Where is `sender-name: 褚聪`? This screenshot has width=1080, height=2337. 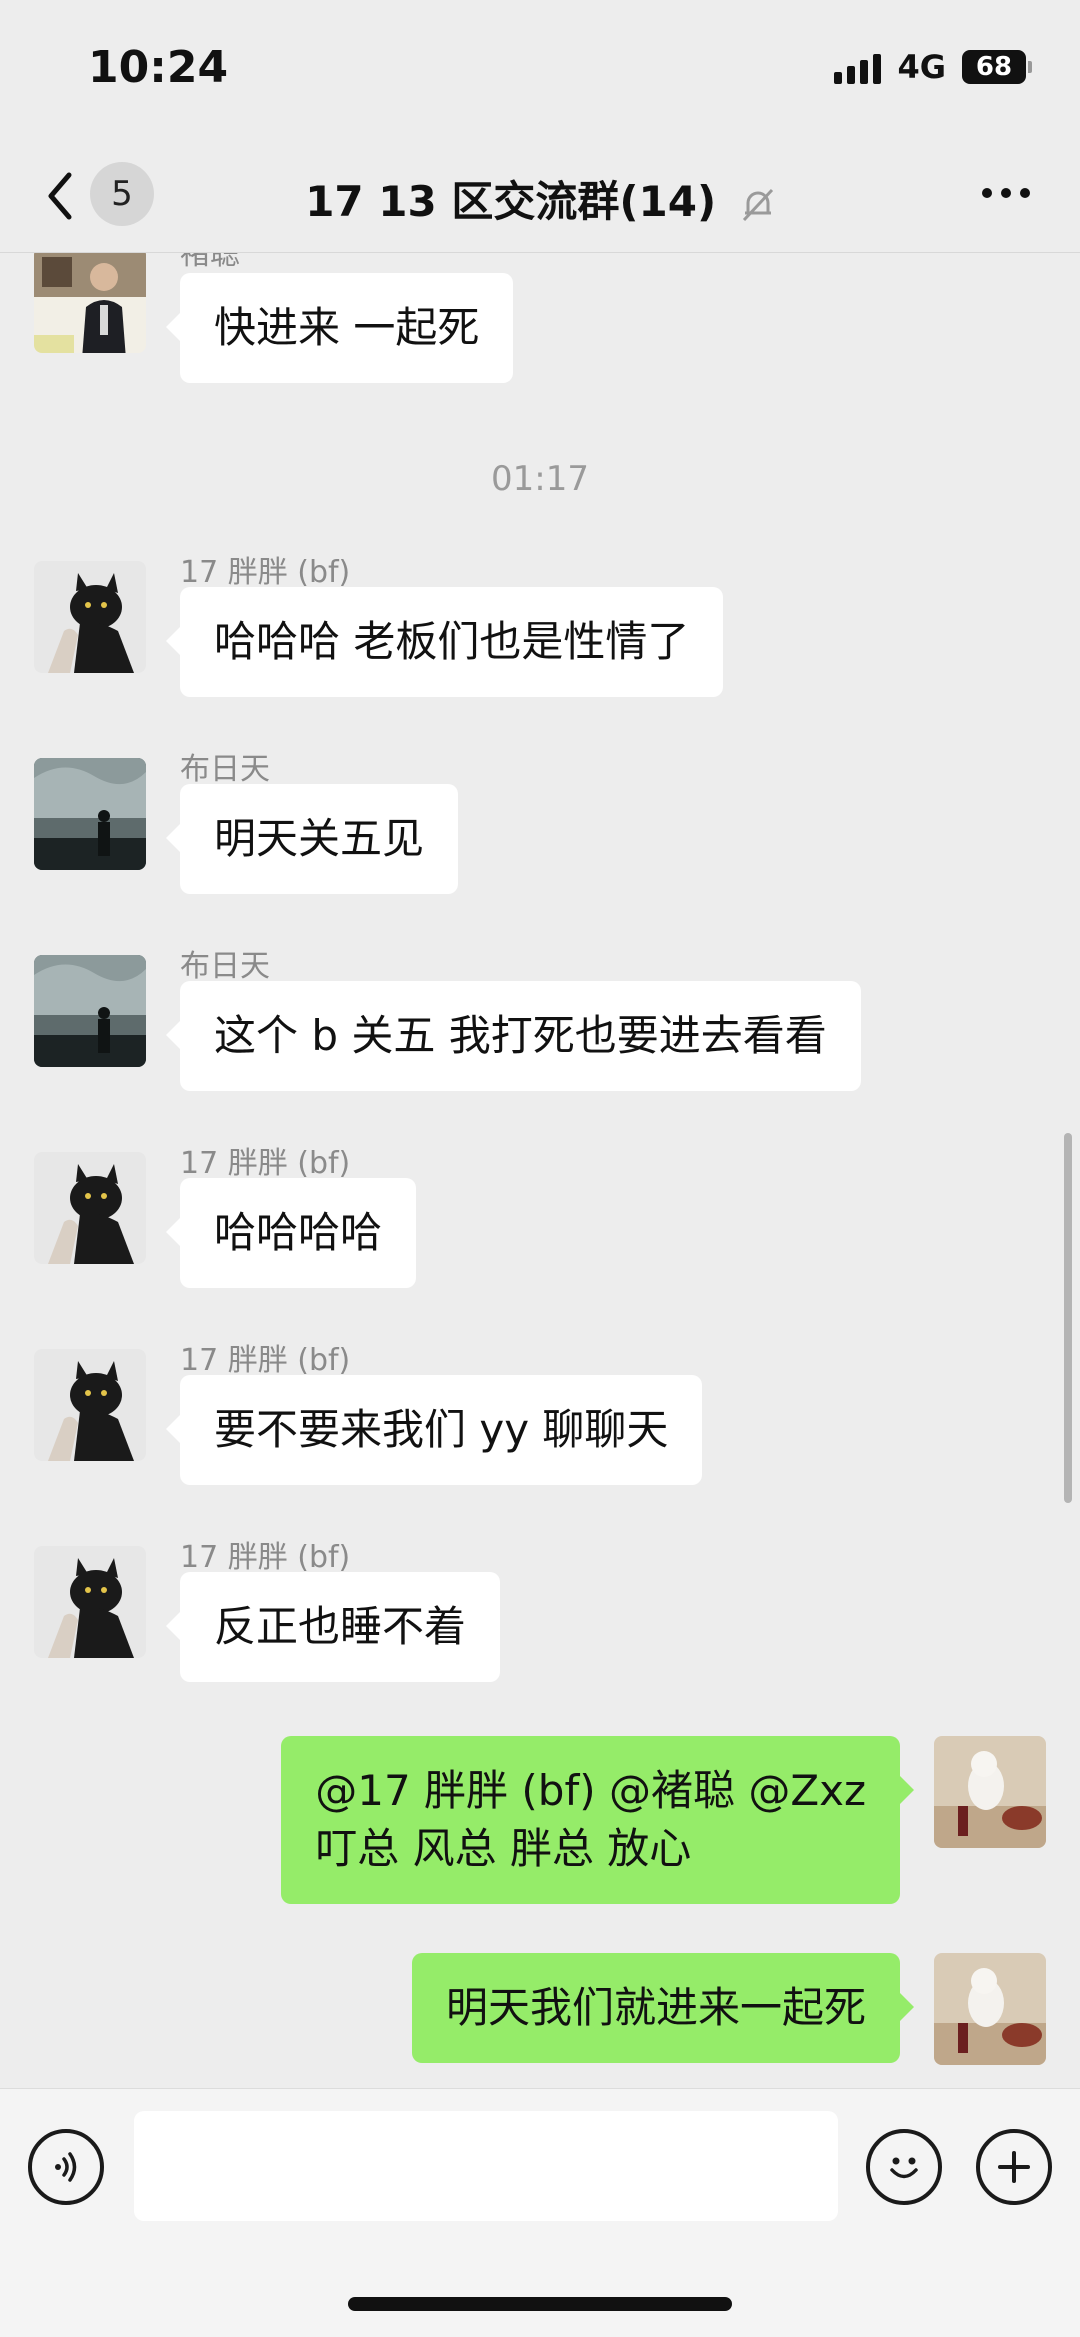
sender-name: 褚聪 is located at coordinates (210, 262).